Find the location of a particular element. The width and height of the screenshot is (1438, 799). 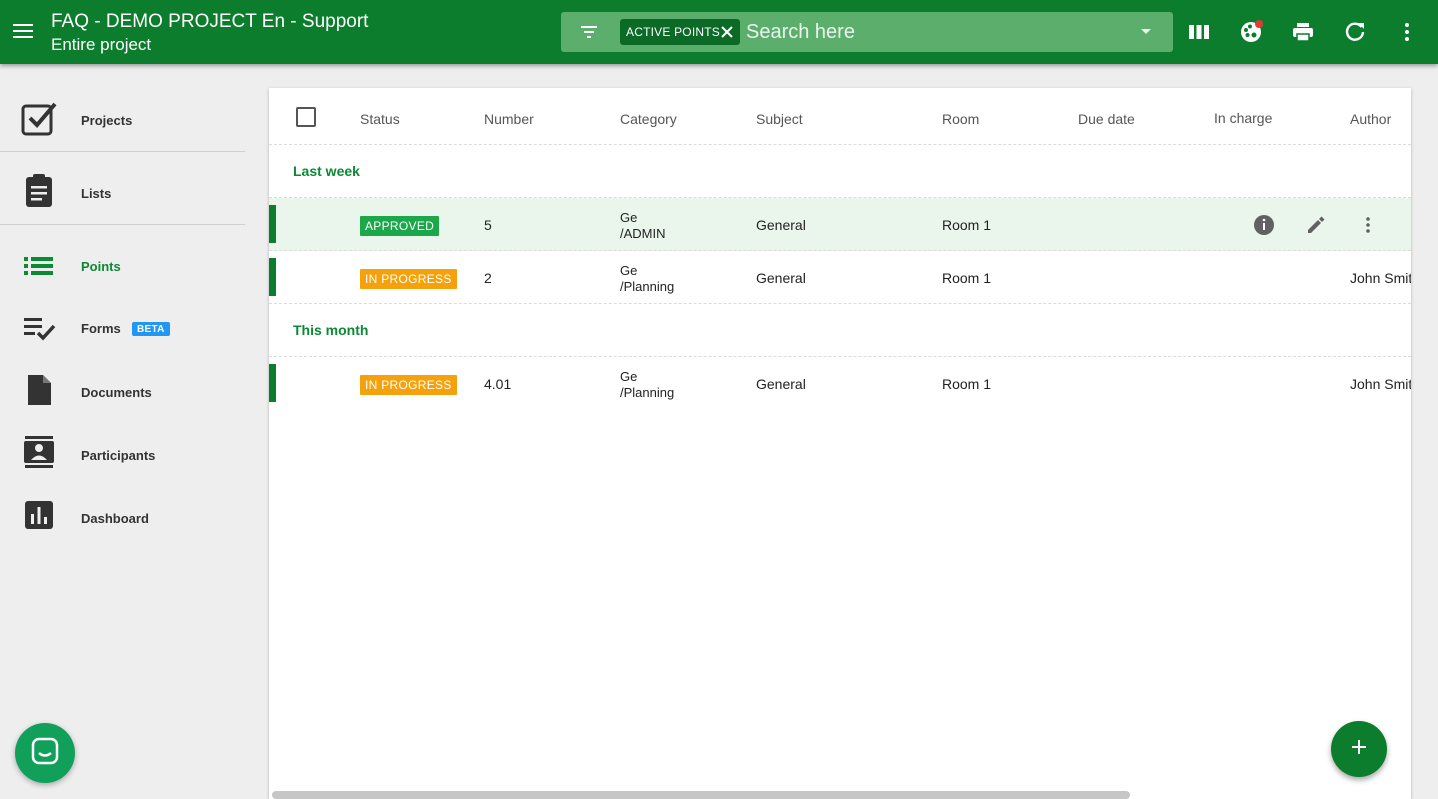

notification-dot is located at coordinates (1259, 24).